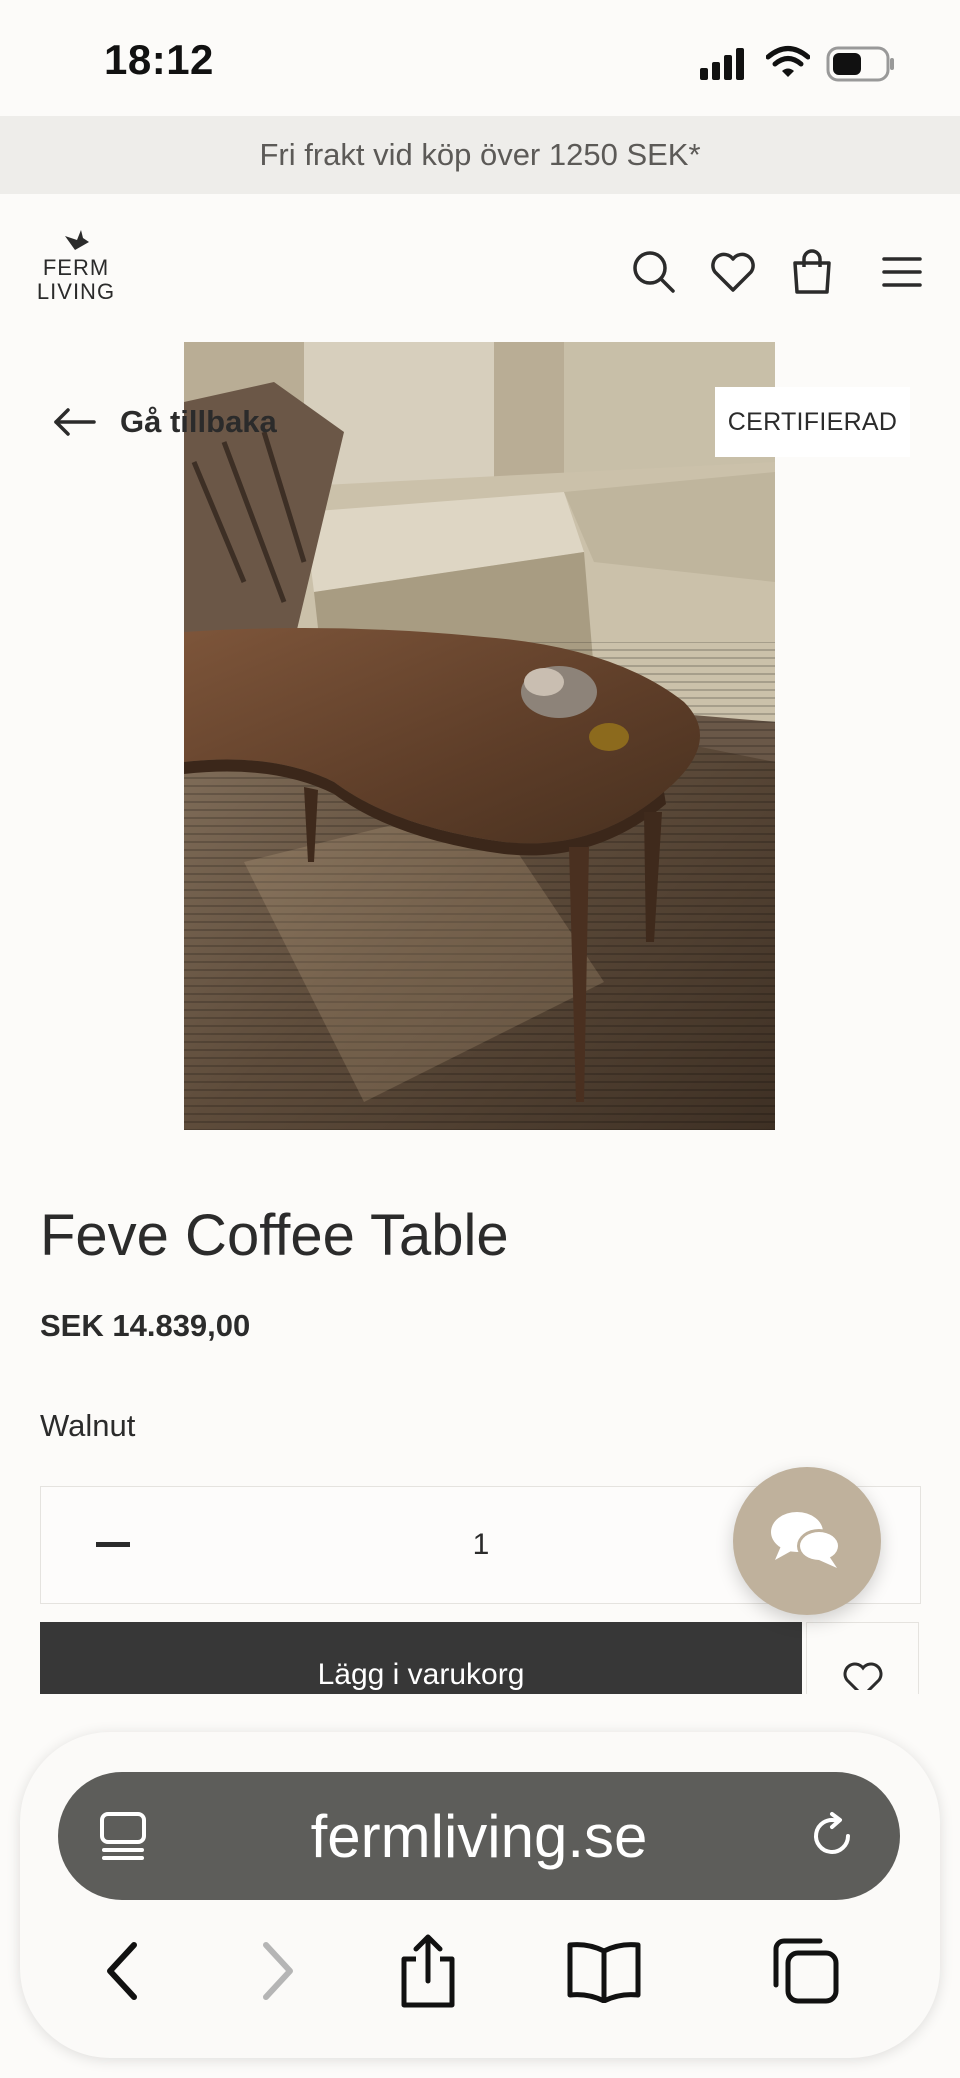 Image resolution: width=960 pixels, height=2078 pixels. I want to click on arrow-left-icon, so click(75, 422).